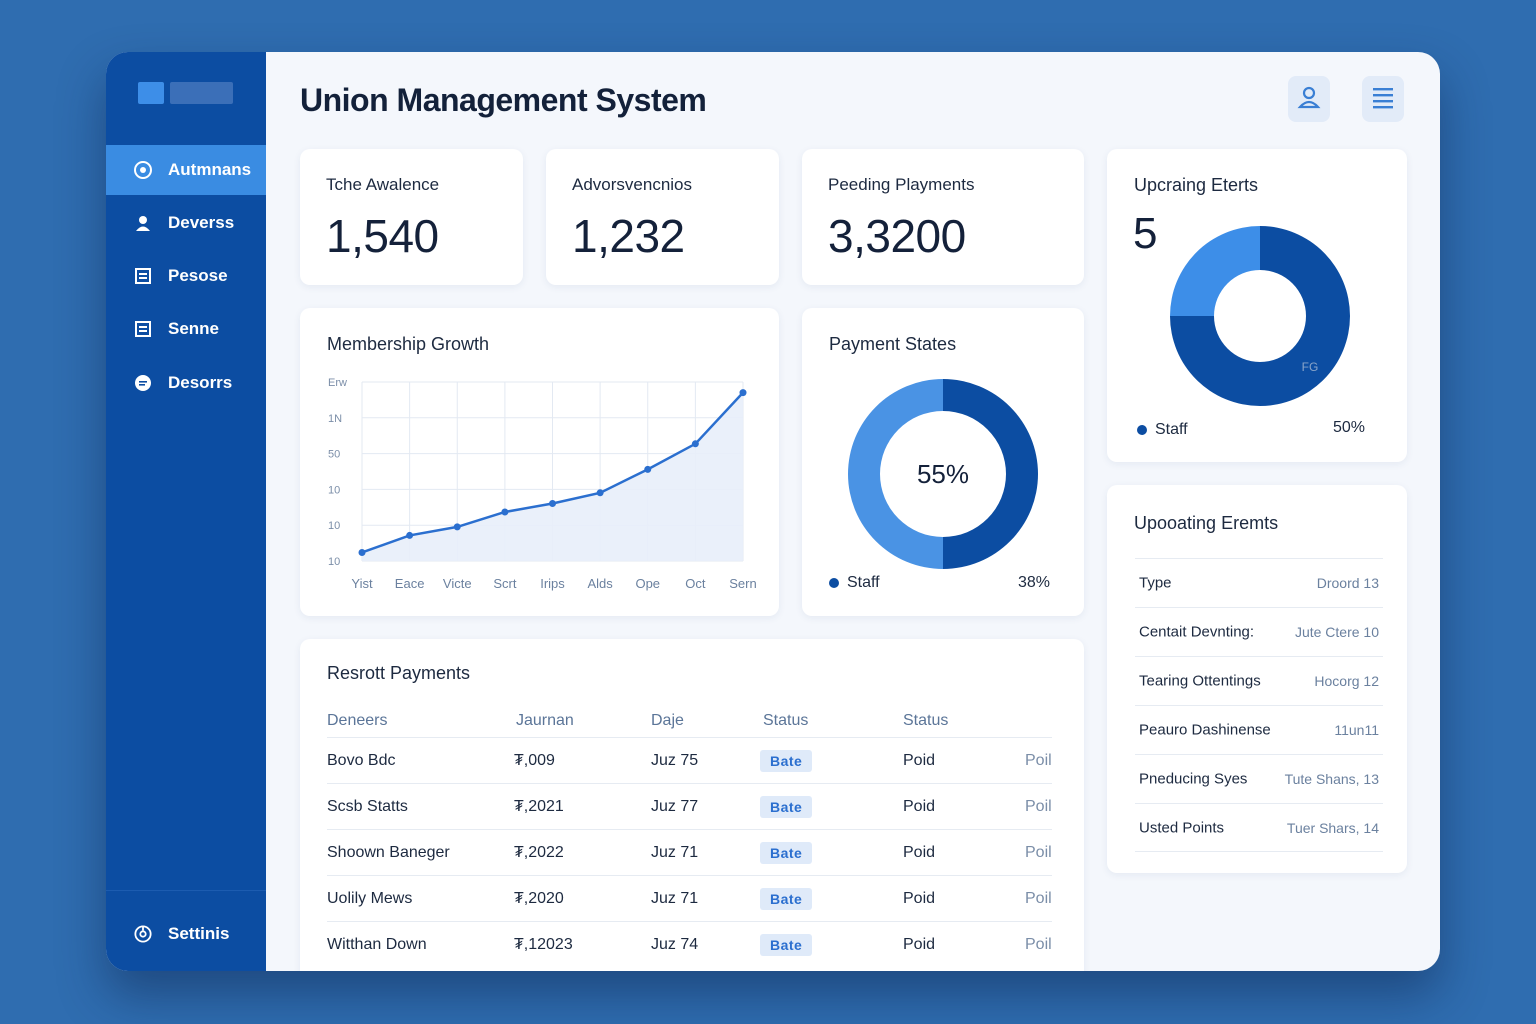  What do you see at coordinates (383, 184) in the screenshot?
I see `stat-label: Tche Awalence` at bounding box center [383, 184].